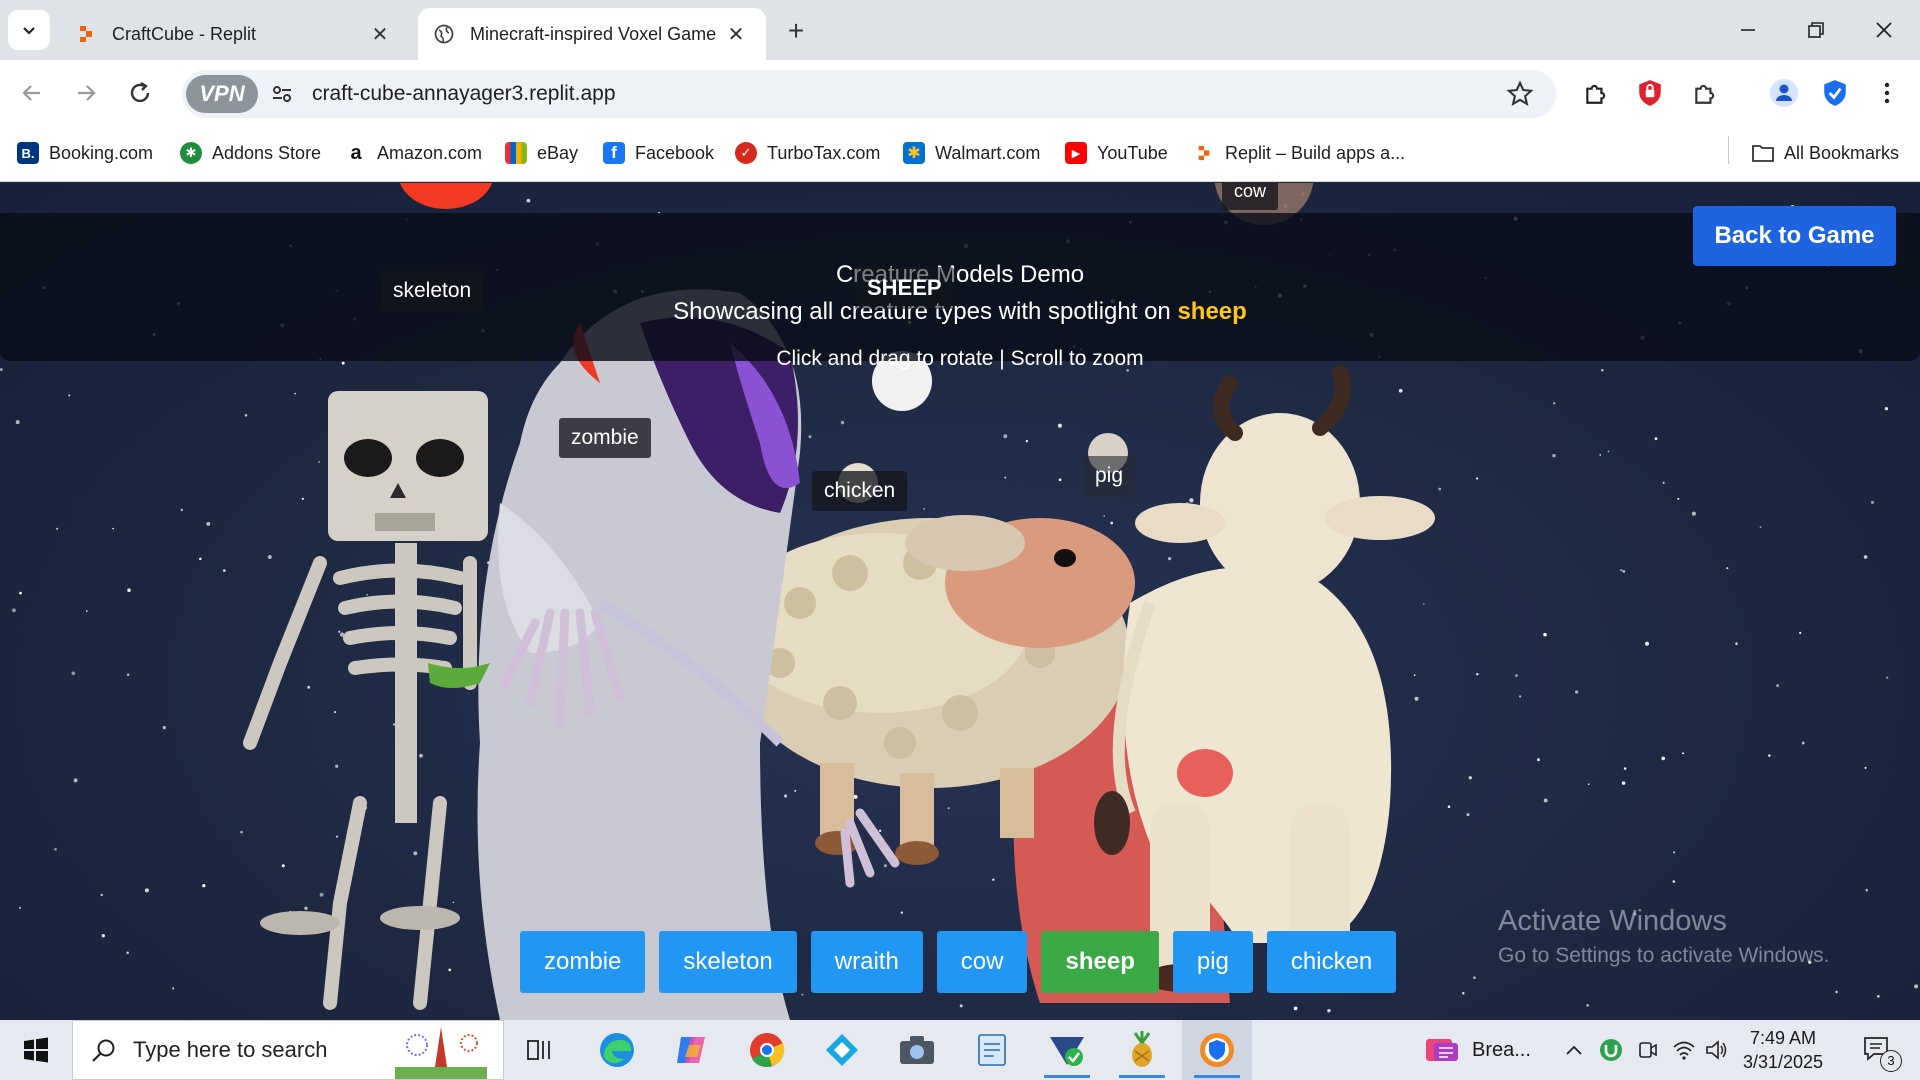 This screenshot has height=1080, width=1920. I want to click on browser-toolbar: VPN craft-cube-annayager3.replit.app, so click(960, 93).